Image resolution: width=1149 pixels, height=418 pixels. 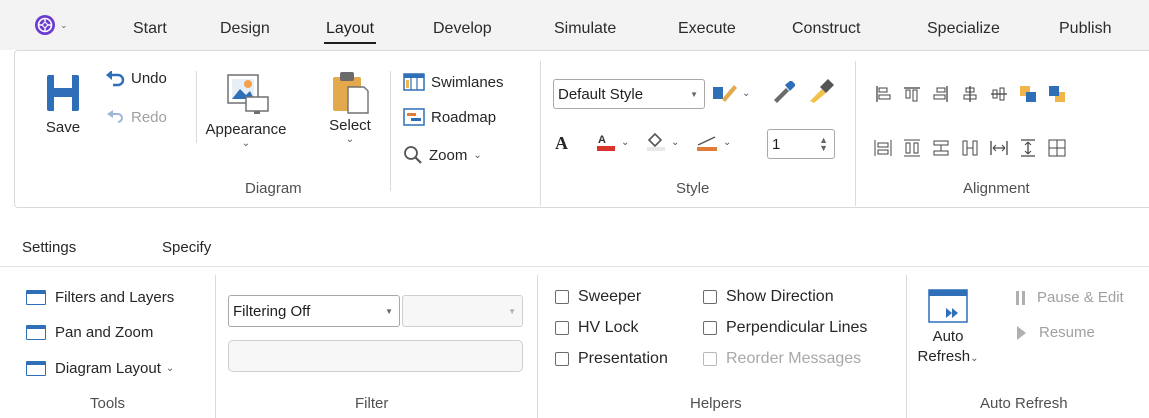 I want to click on same-width-arrow-icon, so click(x=999, y=148).